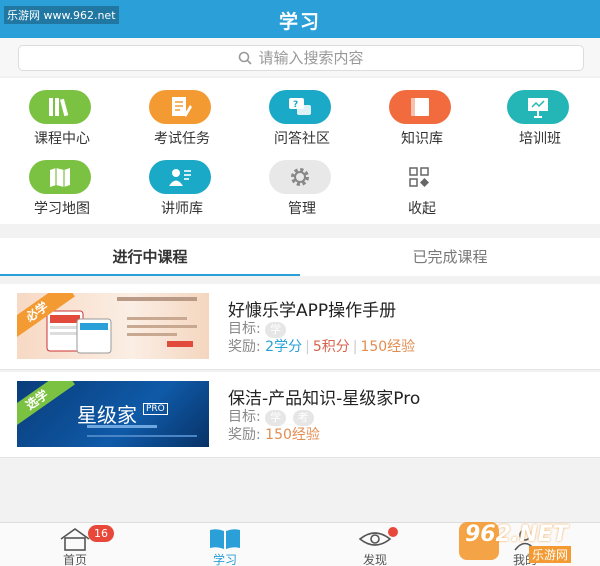 The image size is (600, 566). I want to click on notification-dot, so click(393, 532).